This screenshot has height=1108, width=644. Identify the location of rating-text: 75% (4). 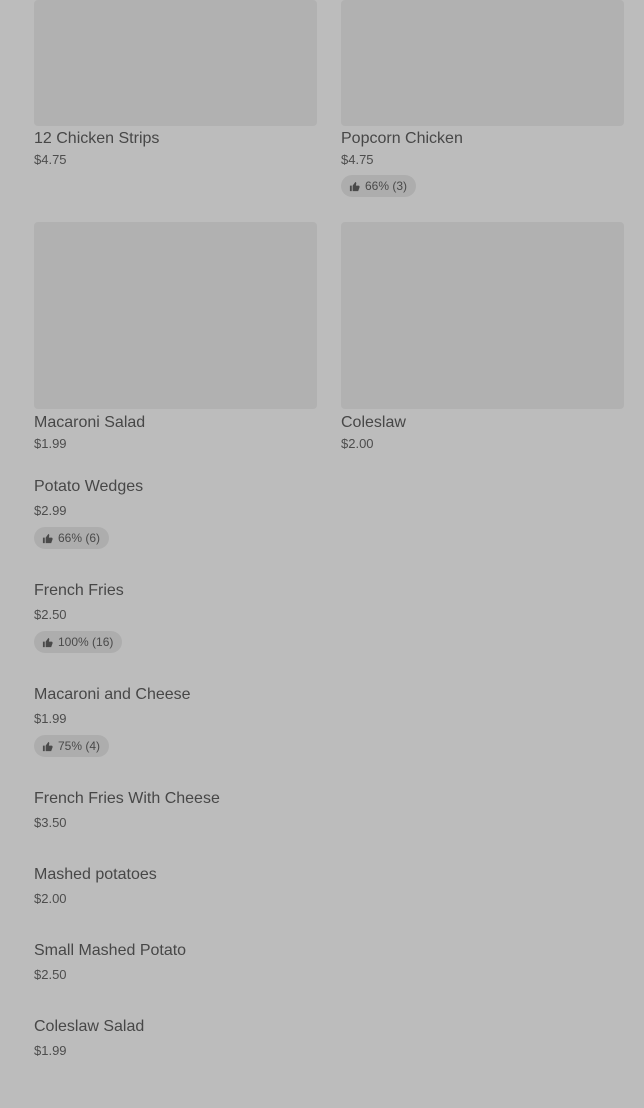
(79, 746).